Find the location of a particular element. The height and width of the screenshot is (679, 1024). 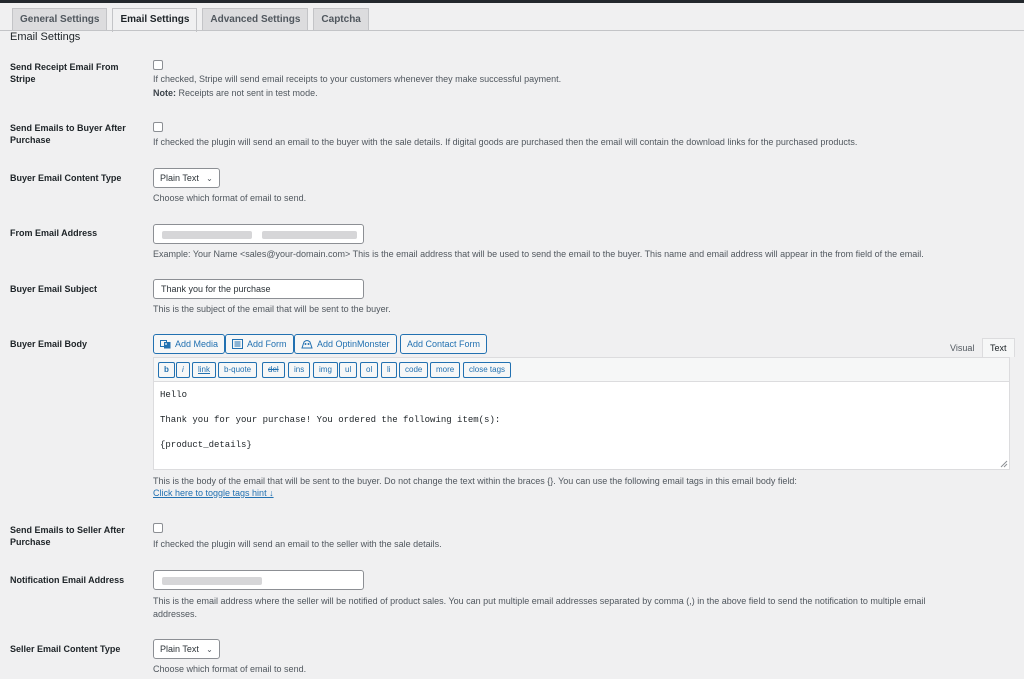

notification-email-description-cont: addresses. is located at coordinates (175, 614).